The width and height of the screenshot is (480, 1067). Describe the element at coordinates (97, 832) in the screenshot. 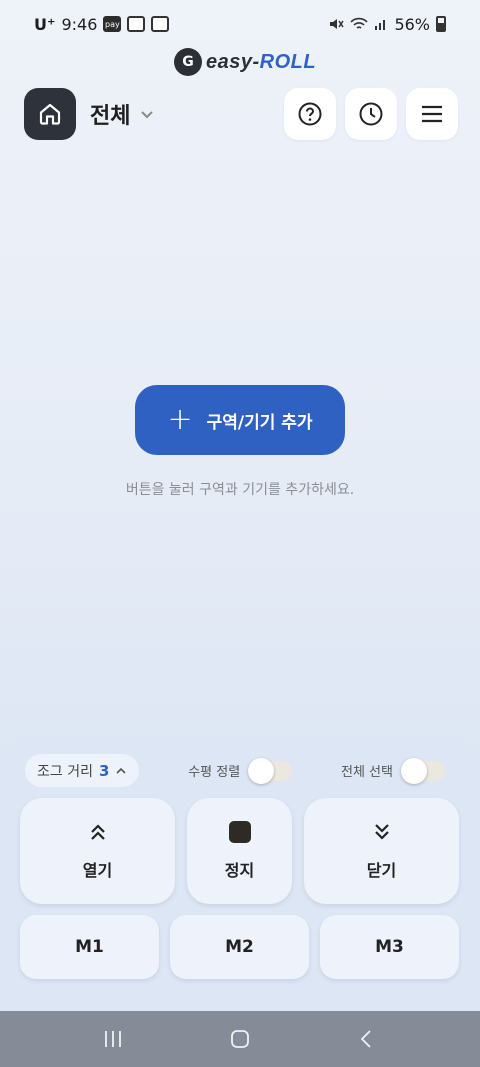

I see `double-chevron-up-icon` at that location.